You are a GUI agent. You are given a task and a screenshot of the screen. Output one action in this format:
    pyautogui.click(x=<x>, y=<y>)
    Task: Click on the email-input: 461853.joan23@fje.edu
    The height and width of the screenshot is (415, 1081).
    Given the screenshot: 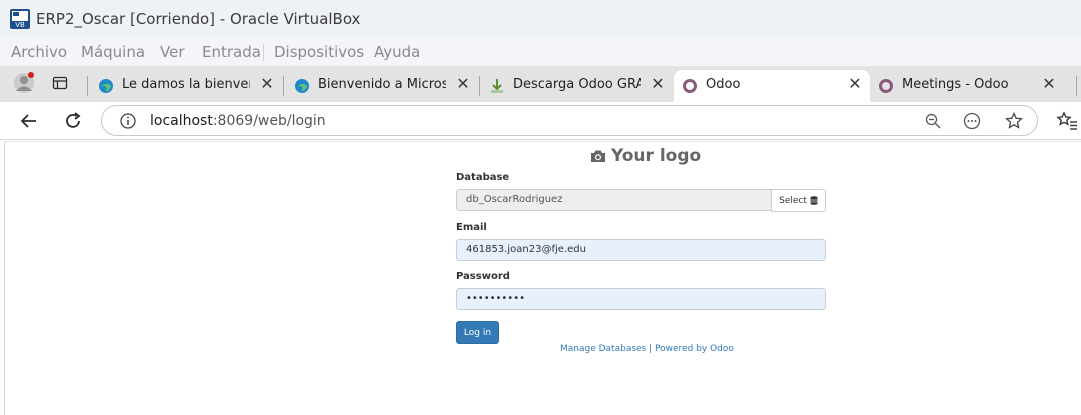 What is the action you would take?
    pyautogui.click(x=641, y=250)
    